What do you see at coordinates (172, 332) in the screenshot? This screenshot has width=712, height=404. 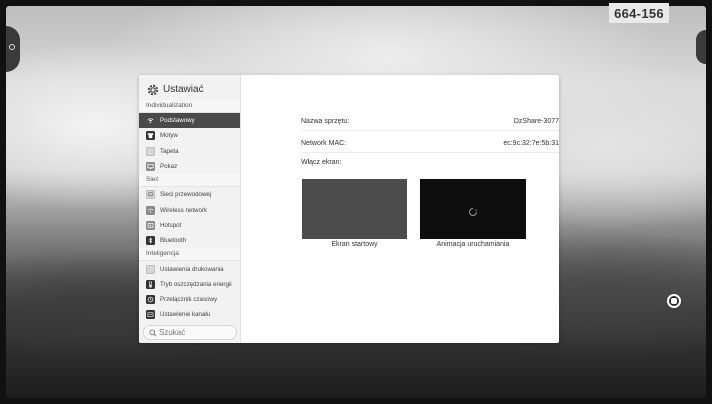 I see `search-placeholder: Szukać` at bounding box center [172, 332].